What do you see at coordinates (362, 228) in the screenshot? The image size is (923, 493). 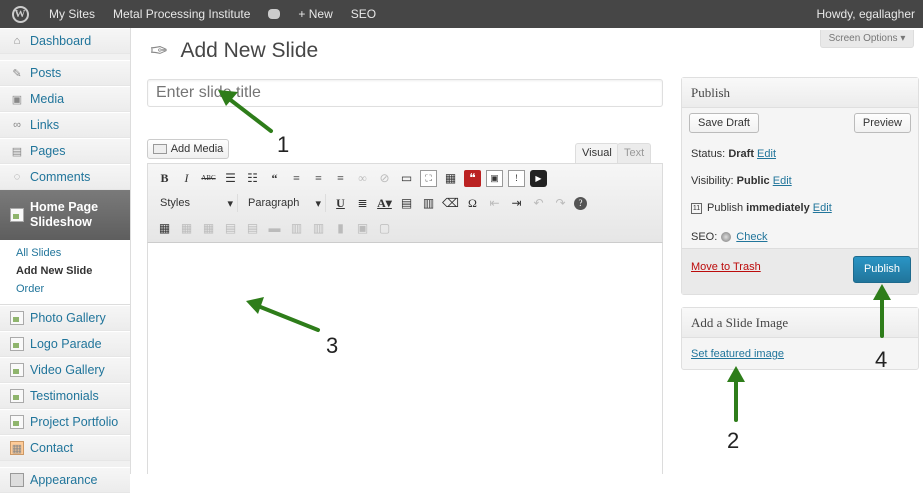 I see `table-split-cells-icon: ▣` at bounding box center [362, 228].